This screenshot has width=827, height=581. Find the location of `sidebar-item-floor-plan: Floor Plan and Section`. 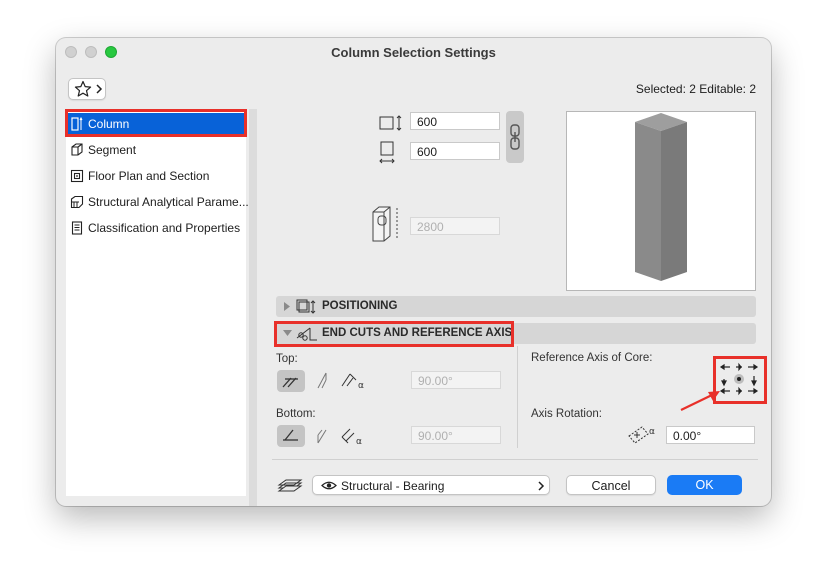

sidebar-item-floor-plan: Floor Plan and Section is located at coordinates (156, 176).